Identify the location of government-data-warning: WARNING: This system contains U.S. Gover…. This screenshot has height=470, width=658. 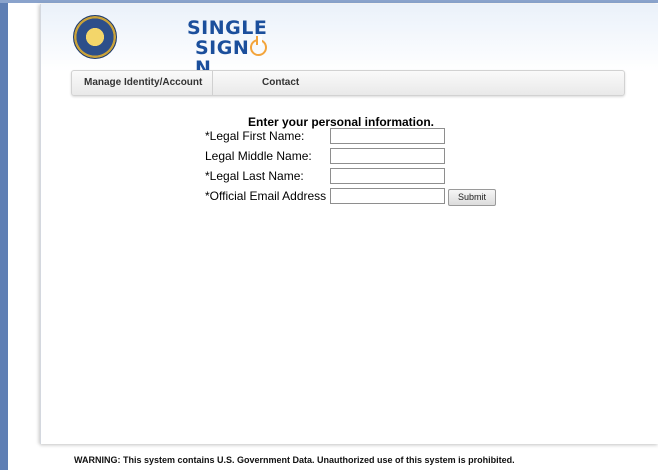
(294, 460).